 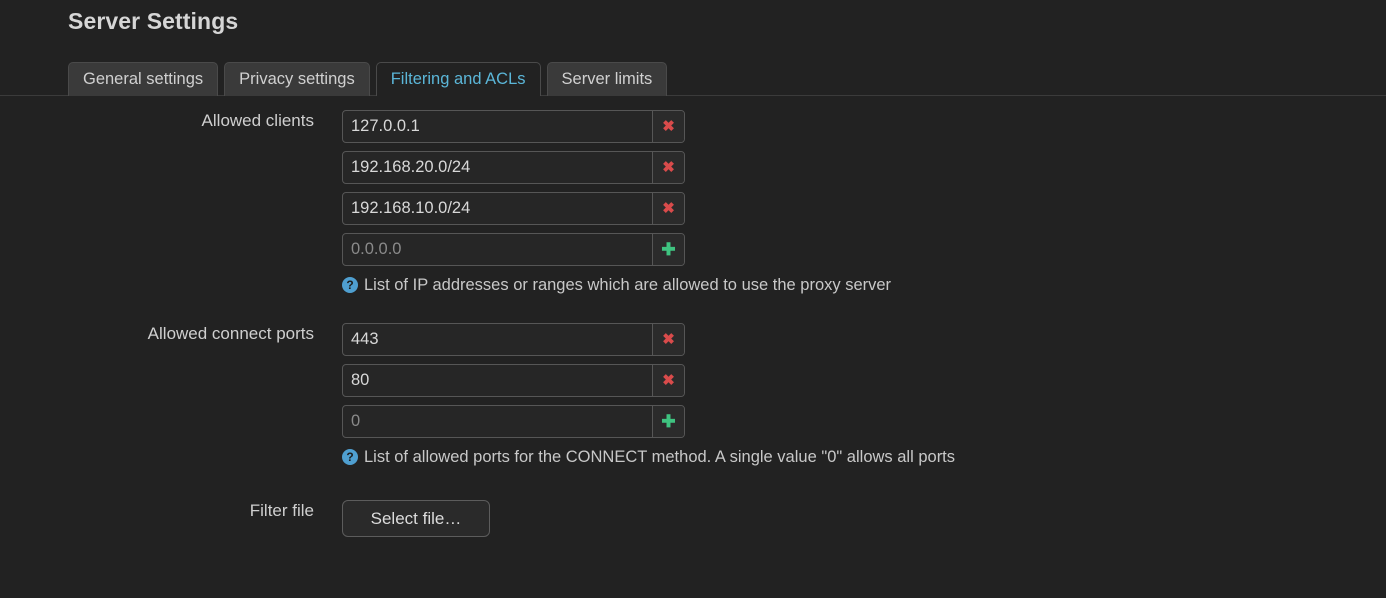 I want to click on allowed-clients-label: Allowed clients, so click(x=257, y=120).